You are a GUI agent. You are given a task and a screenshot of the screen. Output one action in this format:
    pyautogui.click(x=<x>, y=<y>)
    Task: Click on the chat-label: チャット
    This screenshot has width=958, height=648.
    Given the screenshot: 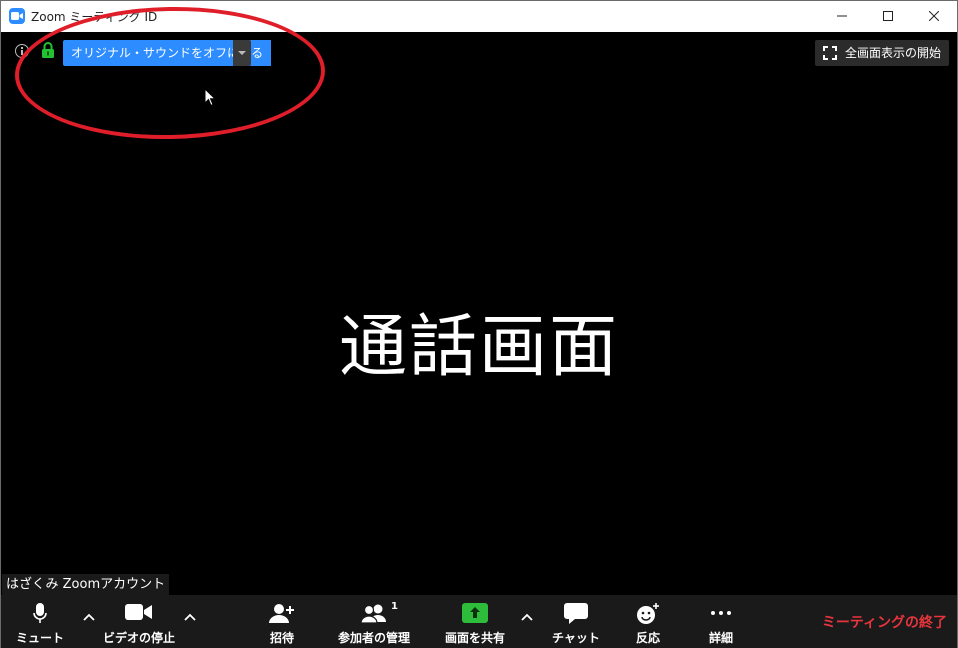 What is the action you would take?
    pyautogui.click(x=576, y=638)
    